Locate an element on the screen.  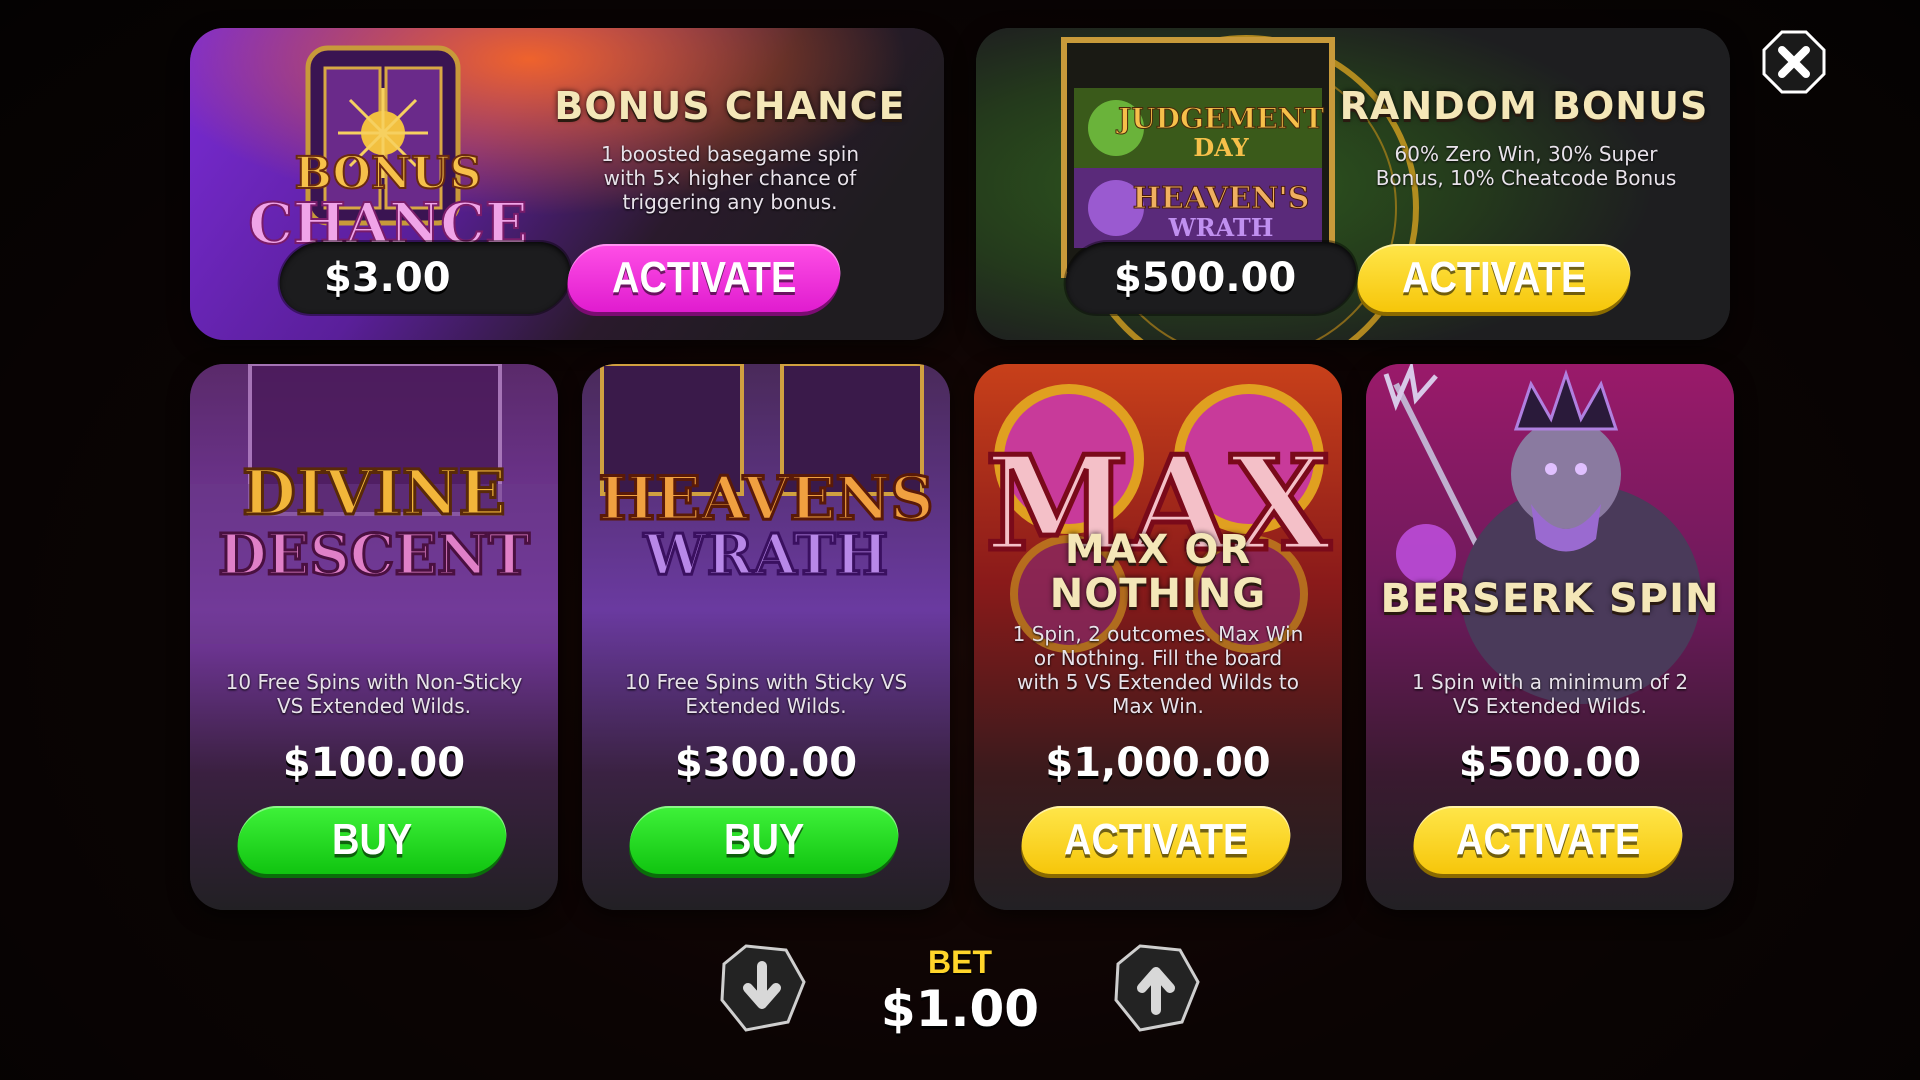
close-button is located at coordinates (1794, 62).